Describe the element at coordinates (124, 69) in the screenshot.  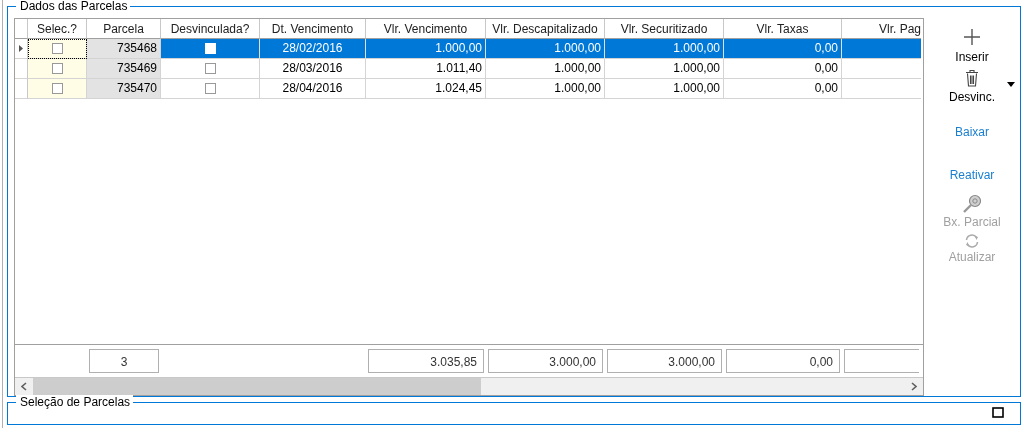
I see `table-cell: 735469` at that location.